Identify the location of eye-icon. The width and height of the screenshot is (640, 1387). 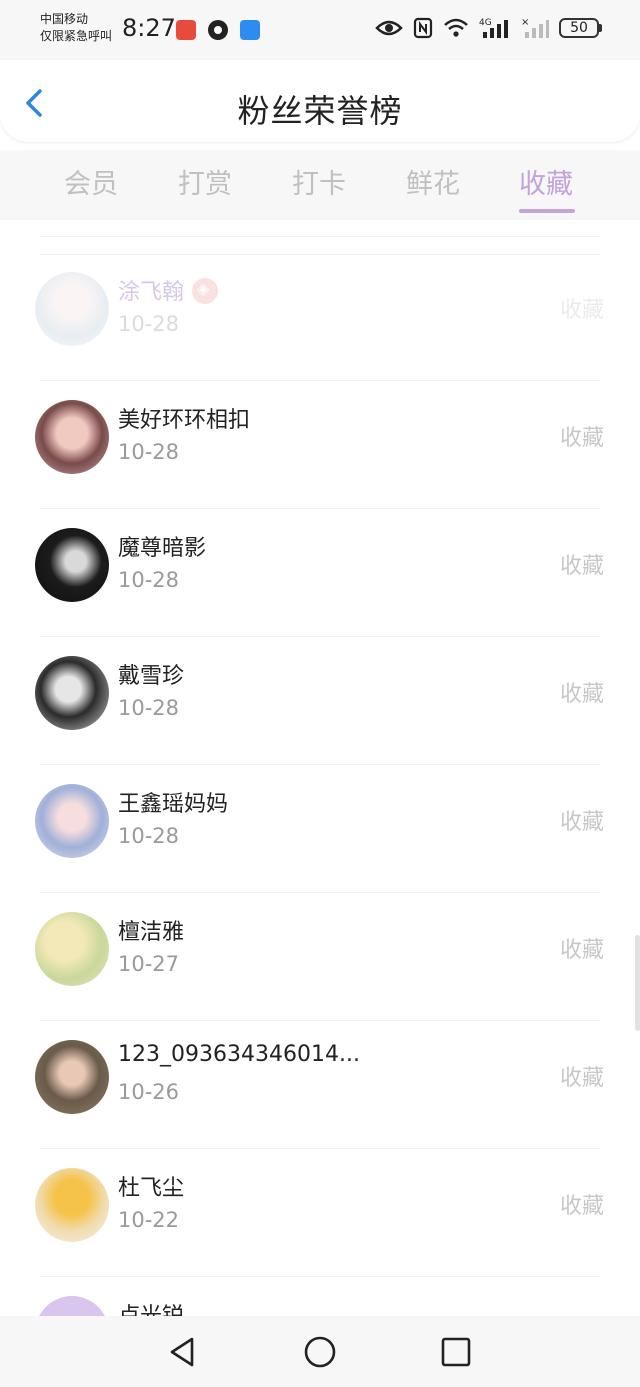
(389, 28).